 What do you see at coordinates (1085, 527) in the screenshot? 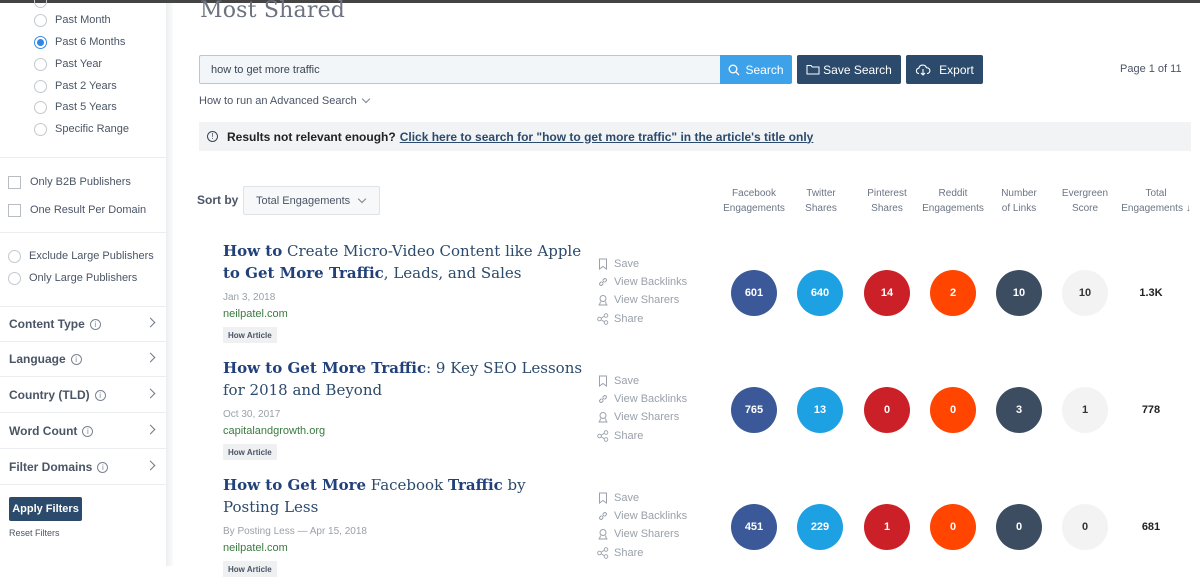
I see `evergreen-score-badge: 0` at bounding box center [1085, 527].